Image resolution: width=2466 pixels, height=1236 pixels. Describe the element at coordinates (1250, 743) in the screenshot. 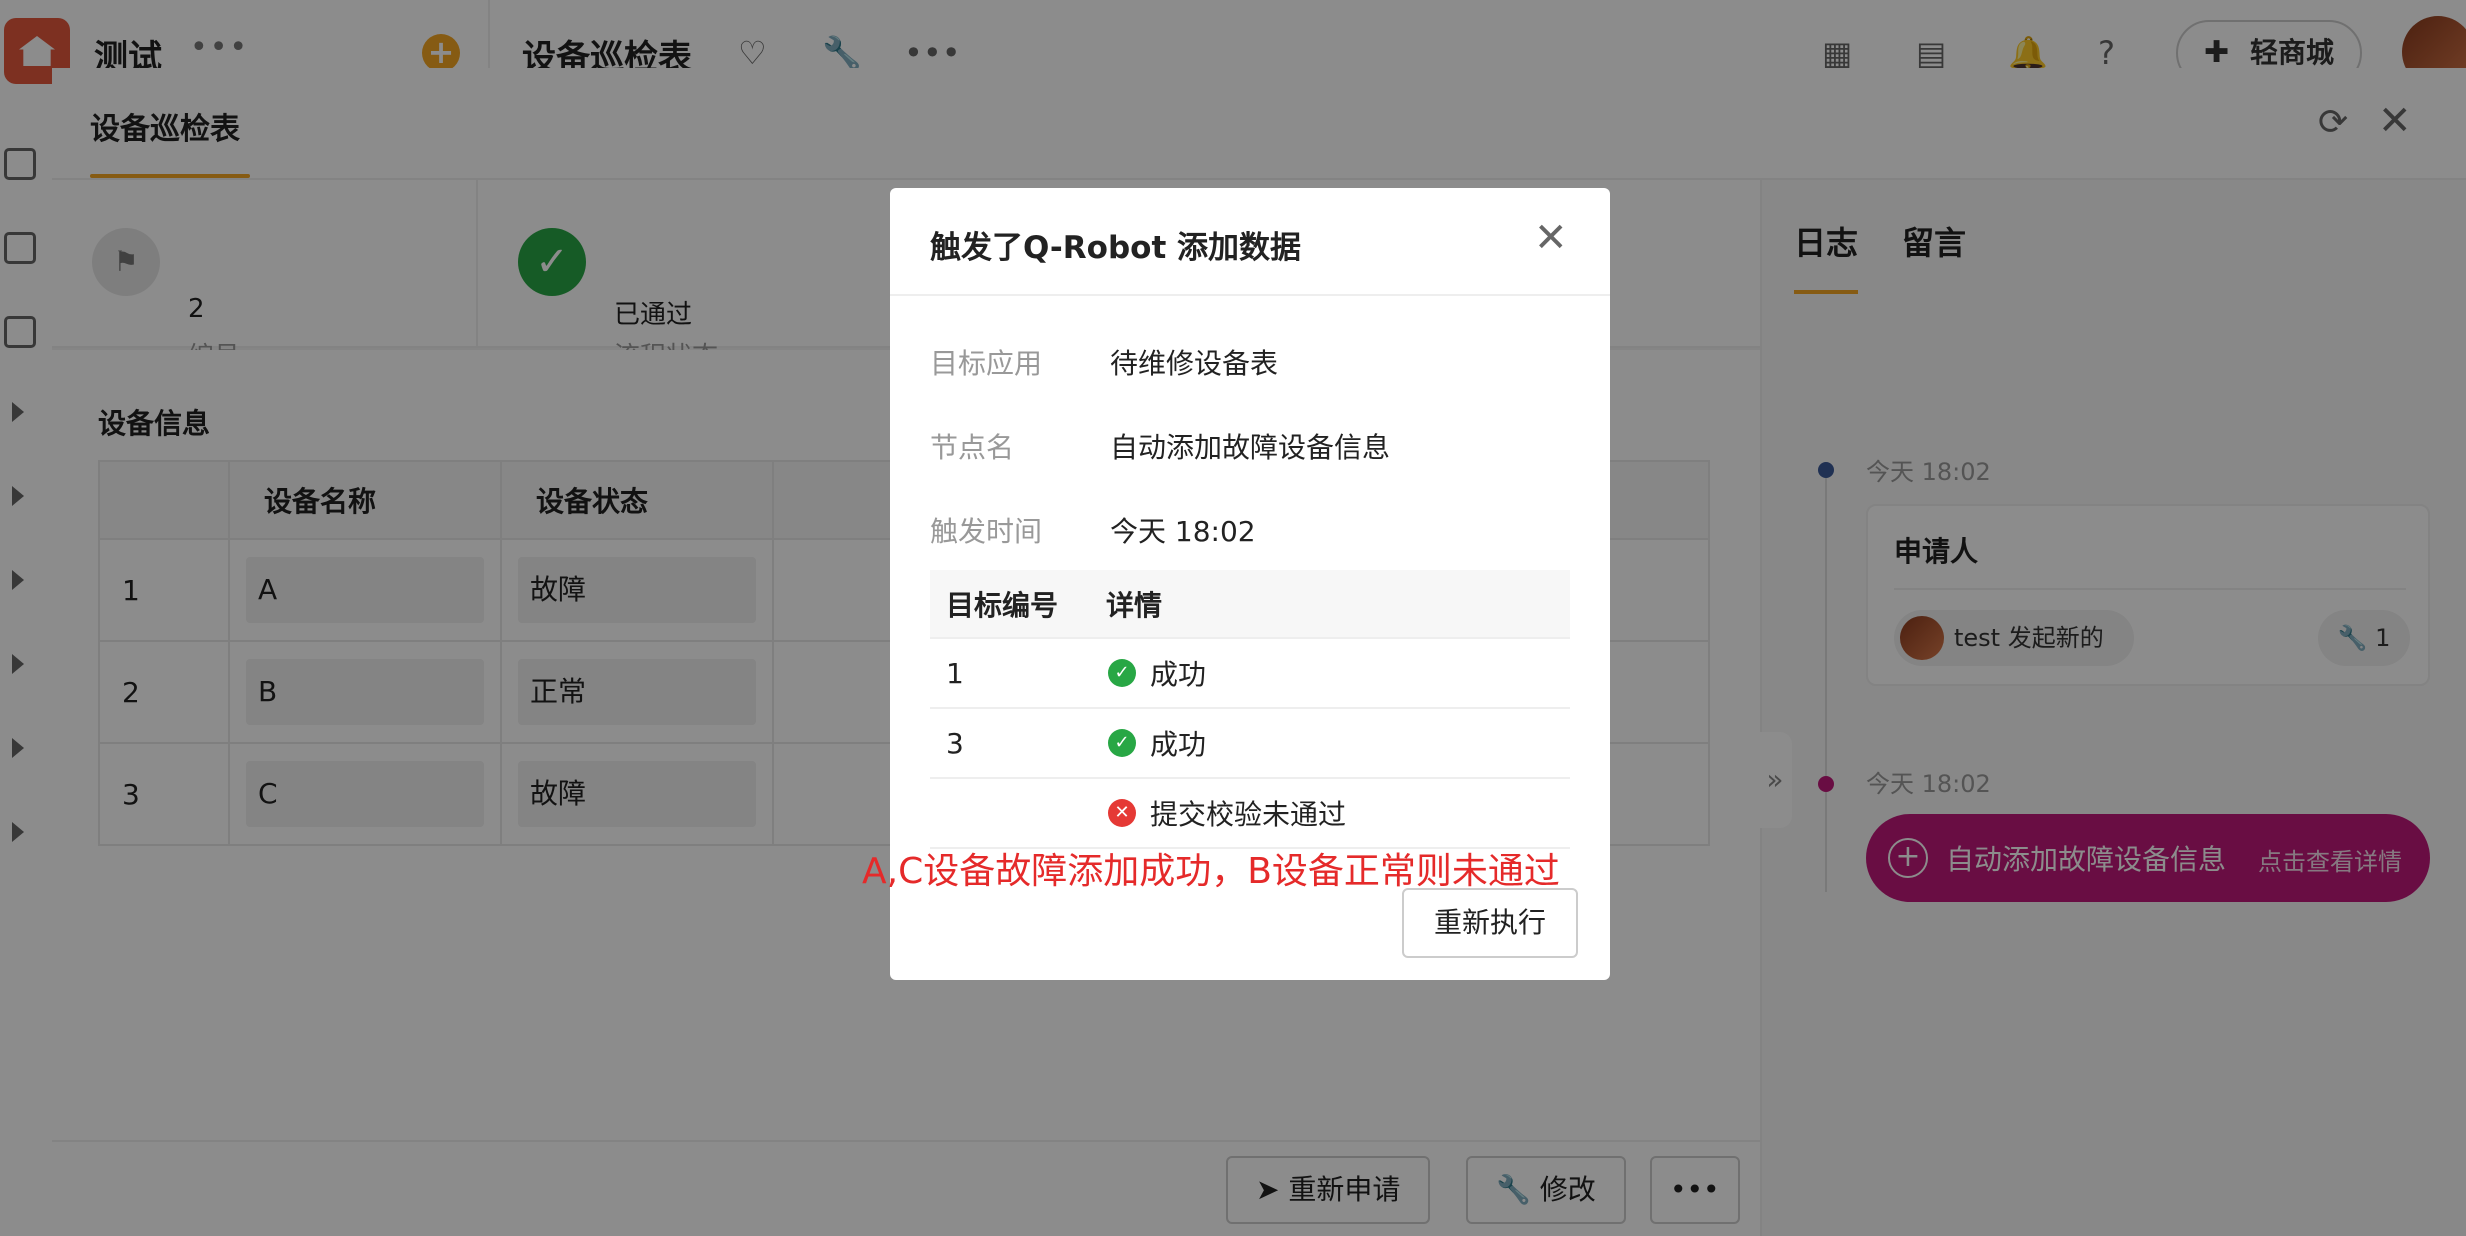

I see `table-row: 3 ✓ 成功` at that location.